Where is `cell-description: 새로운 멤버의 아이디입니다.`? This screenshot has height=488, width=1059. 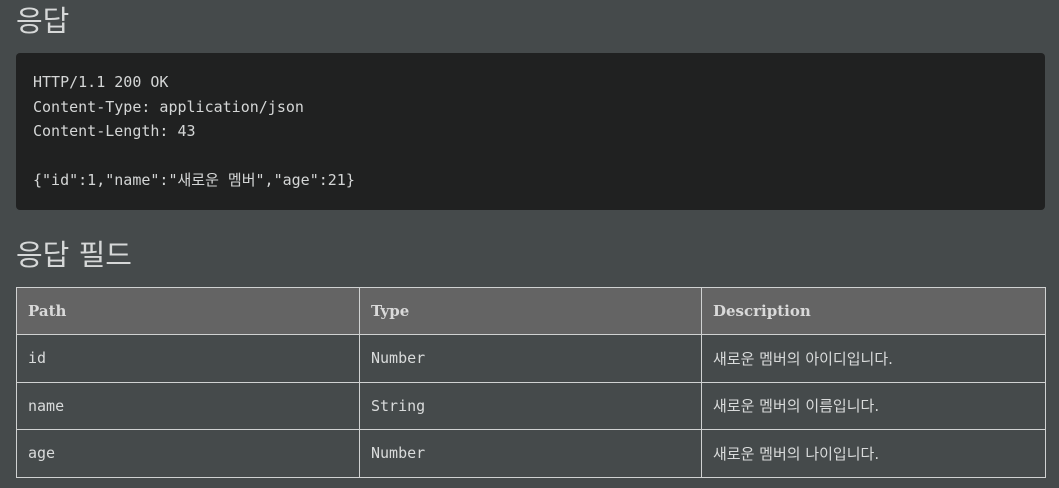
cell-description: 새로운 멤버의 아이디입니다. is located at coordinates (873, 358).